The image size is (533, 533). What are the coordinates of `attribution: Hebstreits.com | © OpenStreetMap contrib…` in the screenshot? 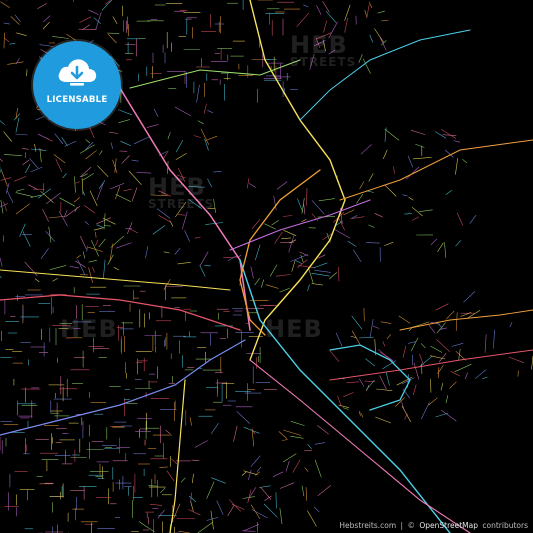 It's located at (433, 525).